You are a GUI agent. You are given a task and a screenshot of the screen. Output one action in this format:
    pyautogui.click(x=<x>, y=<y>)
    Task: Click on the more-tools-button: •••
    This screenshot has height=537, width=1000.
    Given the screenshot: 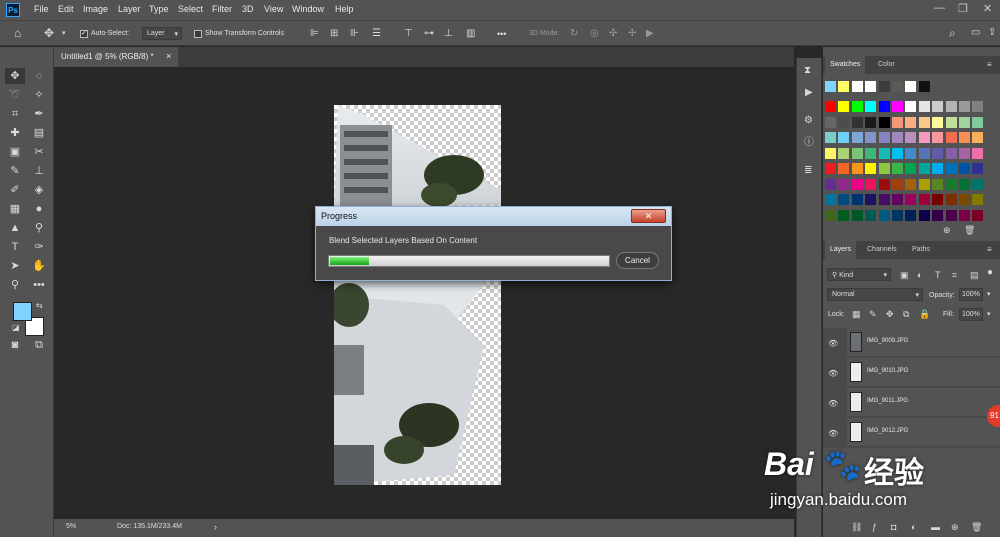 What is the action you would take?
    pyautogui.click(x=39, y=285)
    